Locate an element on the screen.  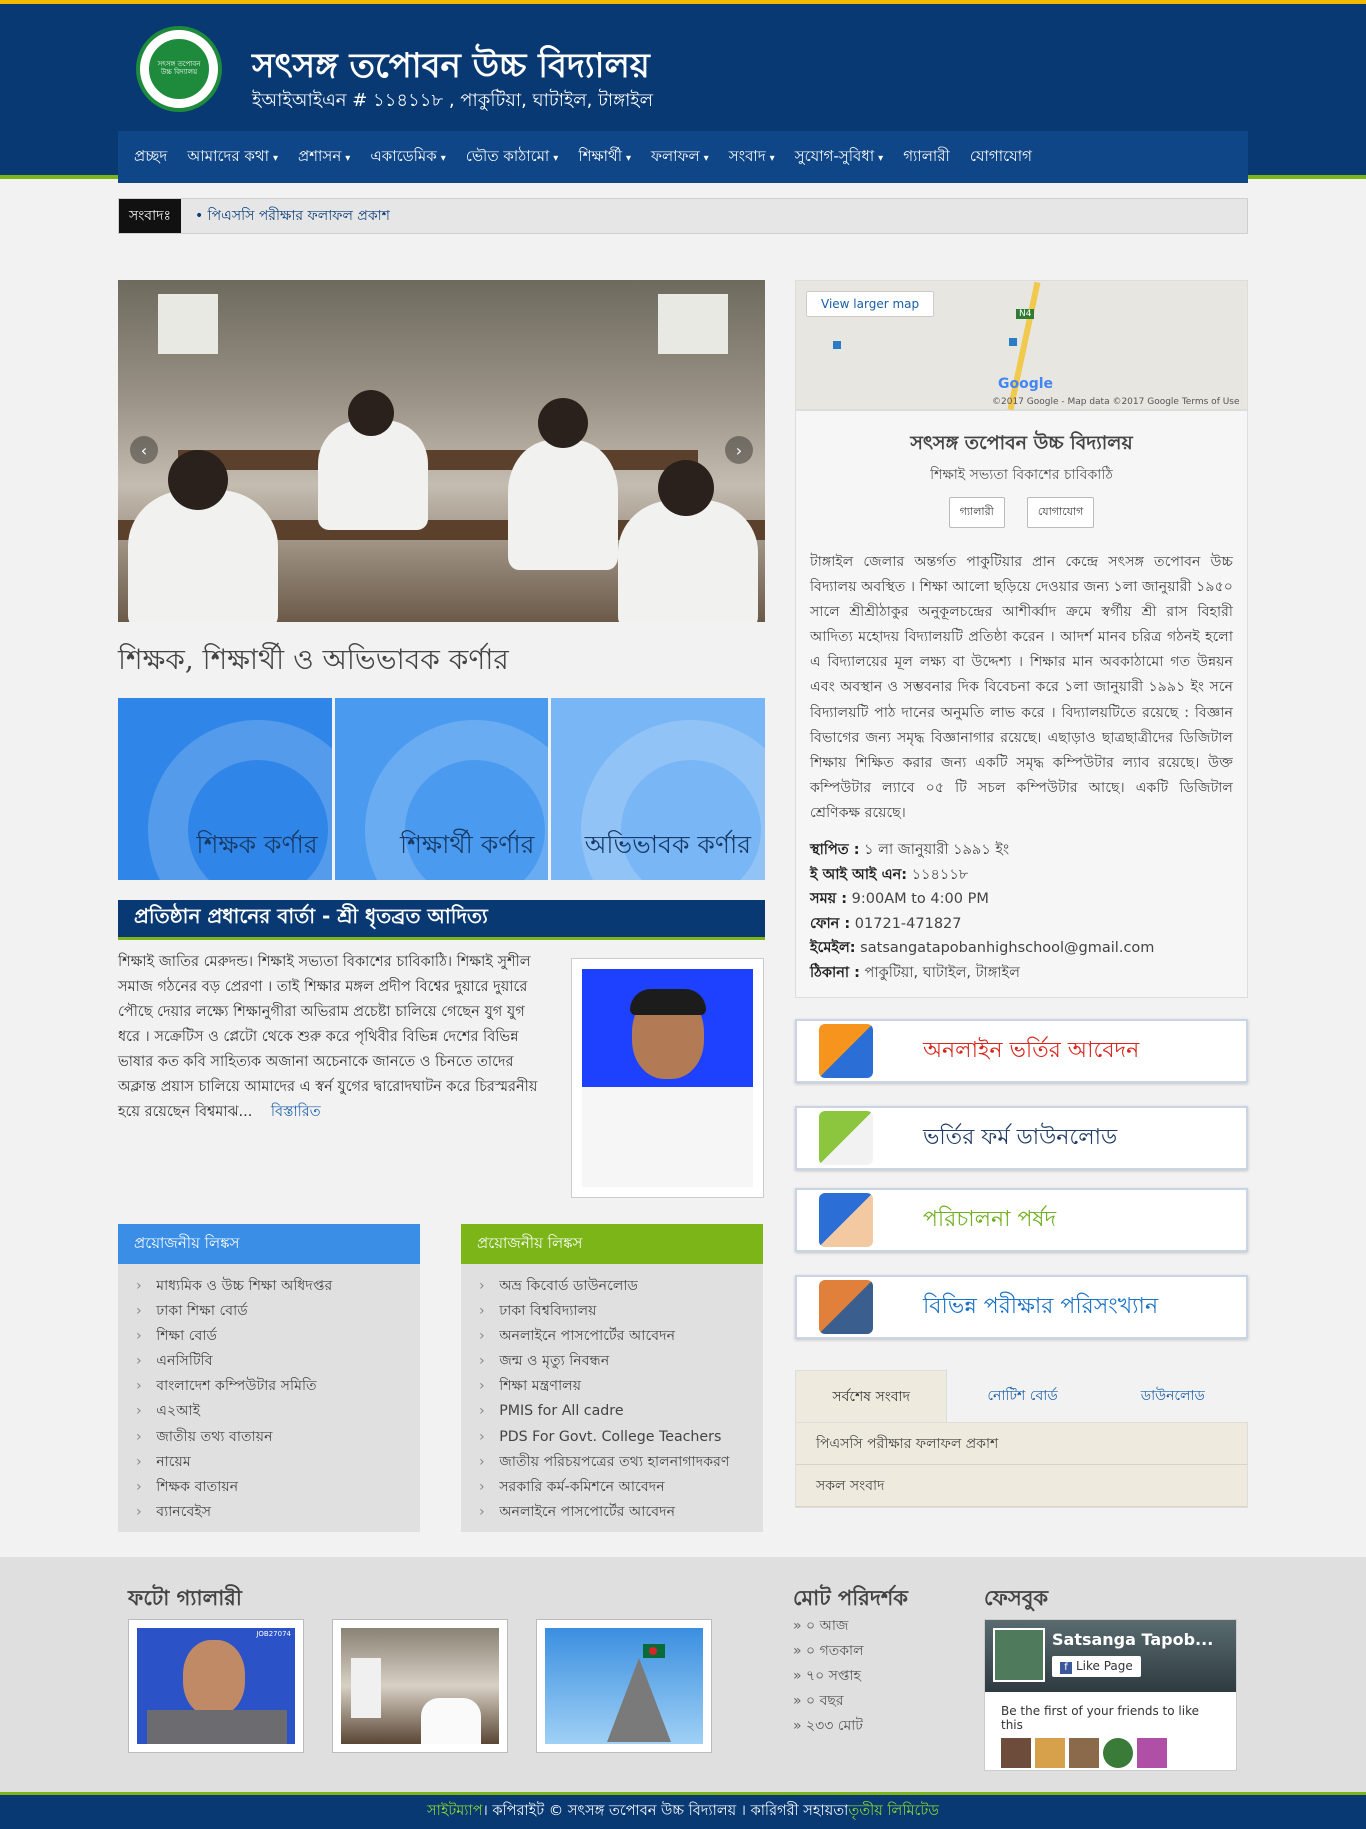
nav-item: প্রশাসন ▾ is located at coordinates (324, 157).